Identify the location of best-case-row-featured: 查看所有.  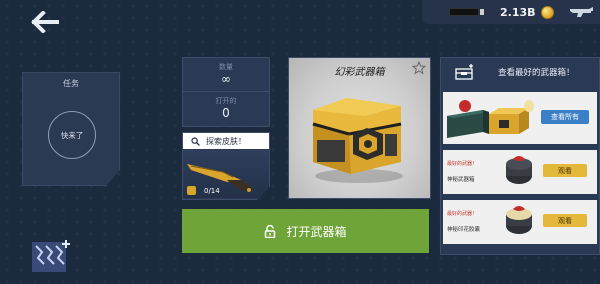
(520, 118).